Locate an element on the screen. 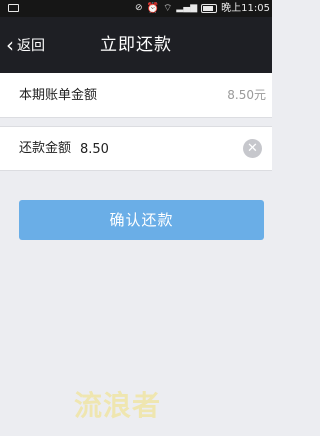 The width and height of the screenshot is (320, 436). payment-amount-input is located at coordinates (155, 149).